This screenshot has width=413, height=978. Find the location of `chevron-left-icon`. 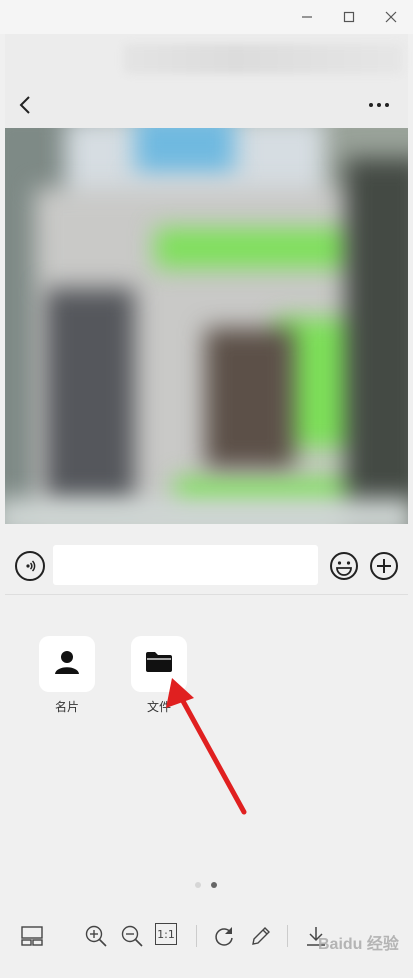

chevron-left-icon is located at coordinates (25, 105).